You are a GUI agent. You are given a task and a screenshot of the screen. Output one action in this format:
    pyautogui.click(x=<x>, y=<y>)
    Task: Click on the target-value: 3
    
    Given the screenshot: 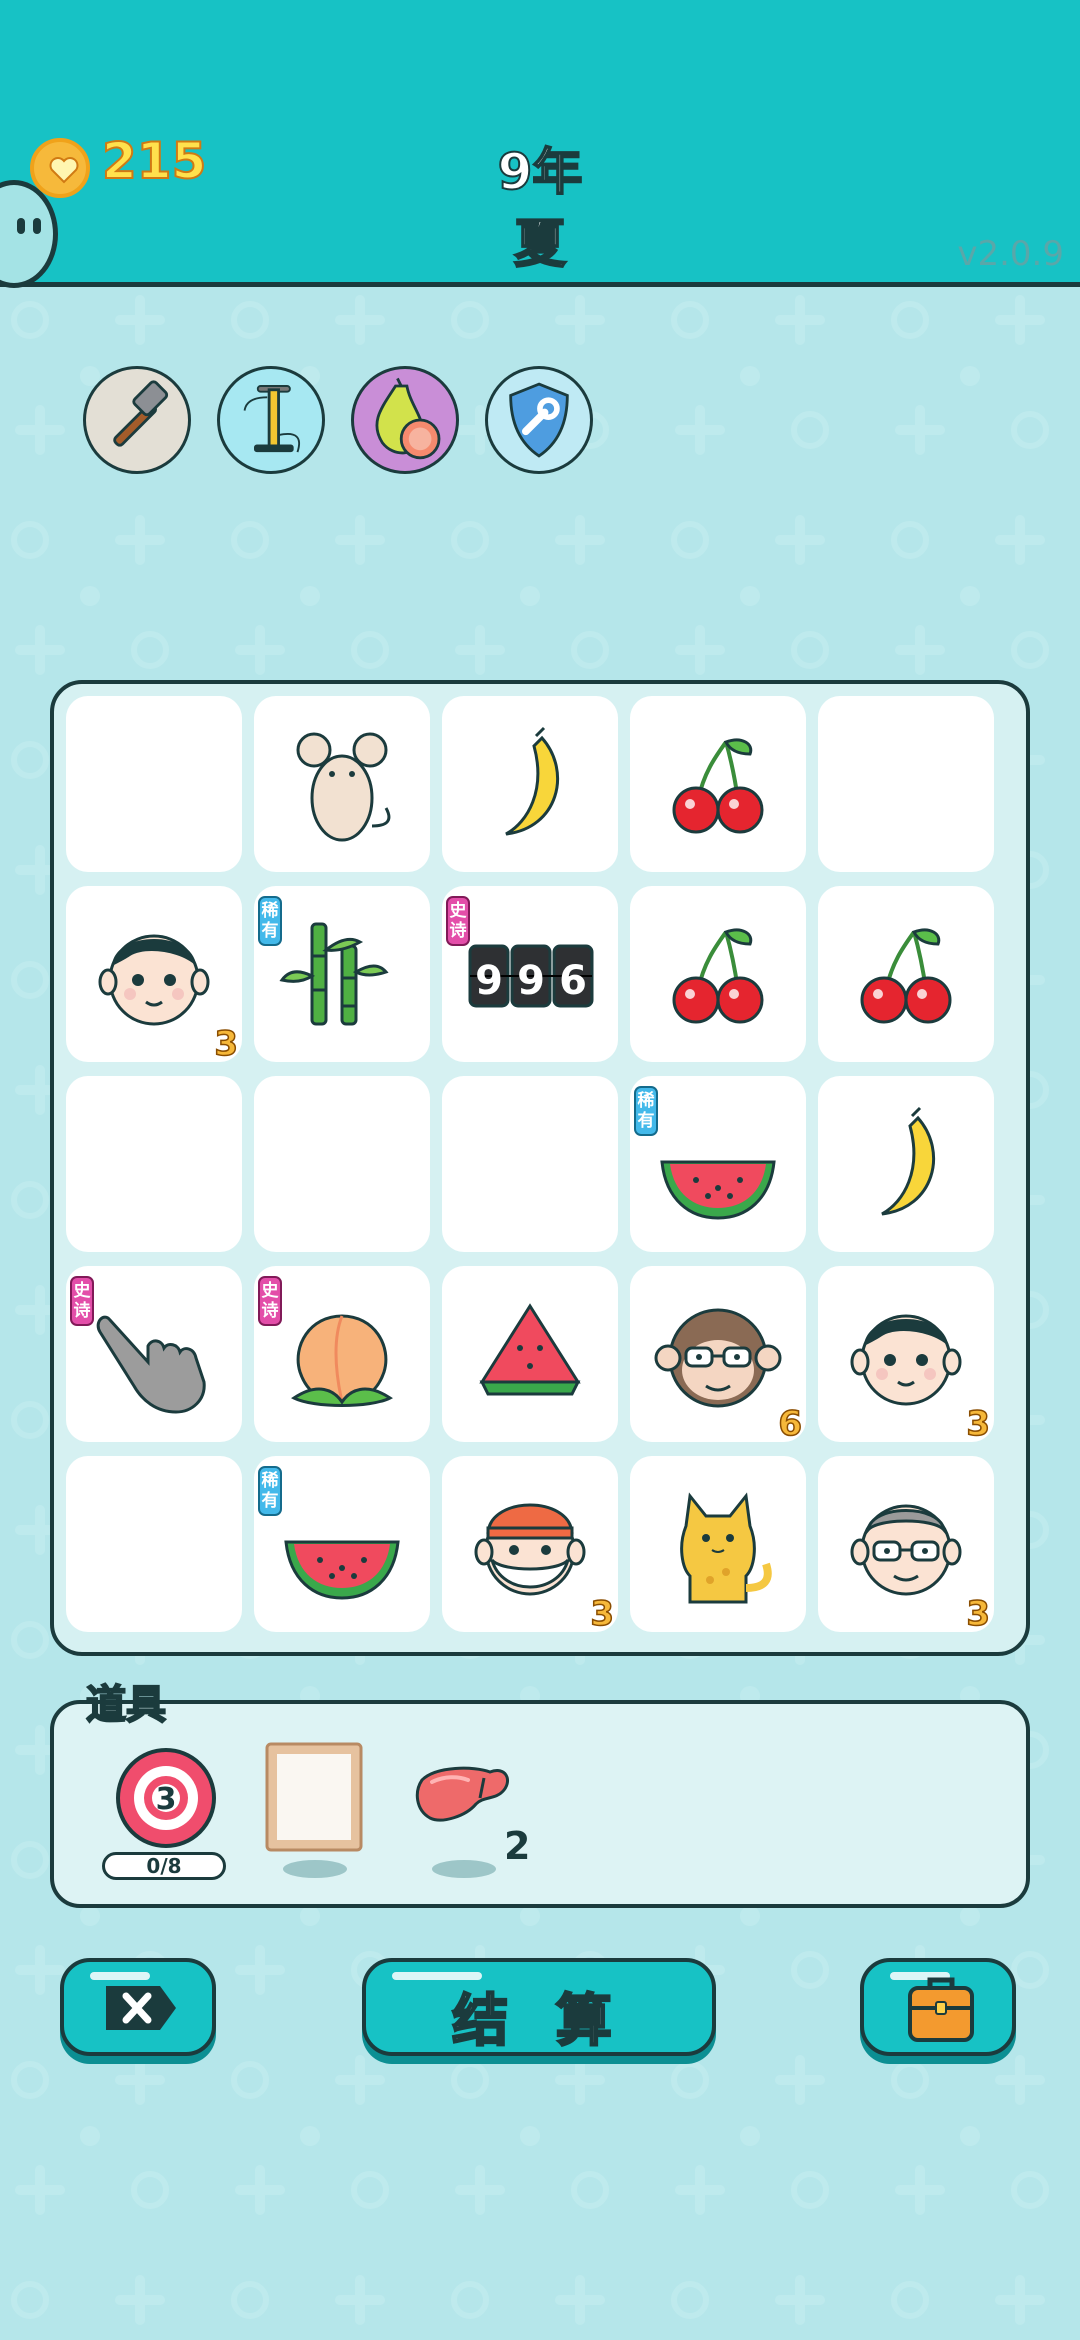 What is the action you would take?
    pyautogui.click(x=166, y=1799)
    